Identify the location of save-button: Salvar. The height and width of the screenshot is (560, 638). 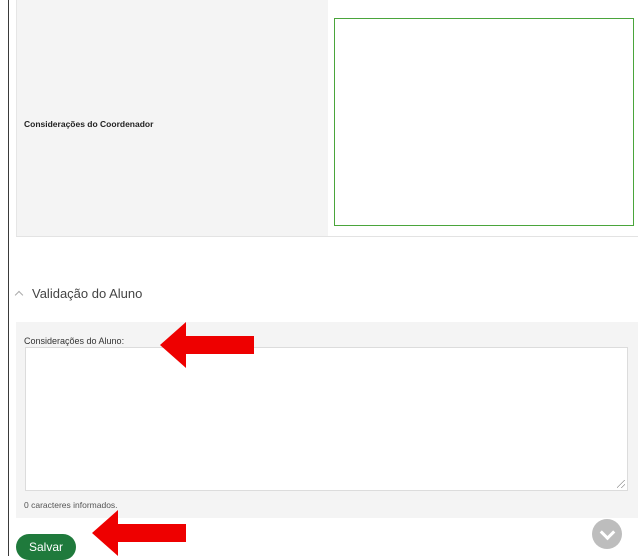
(46, 547).